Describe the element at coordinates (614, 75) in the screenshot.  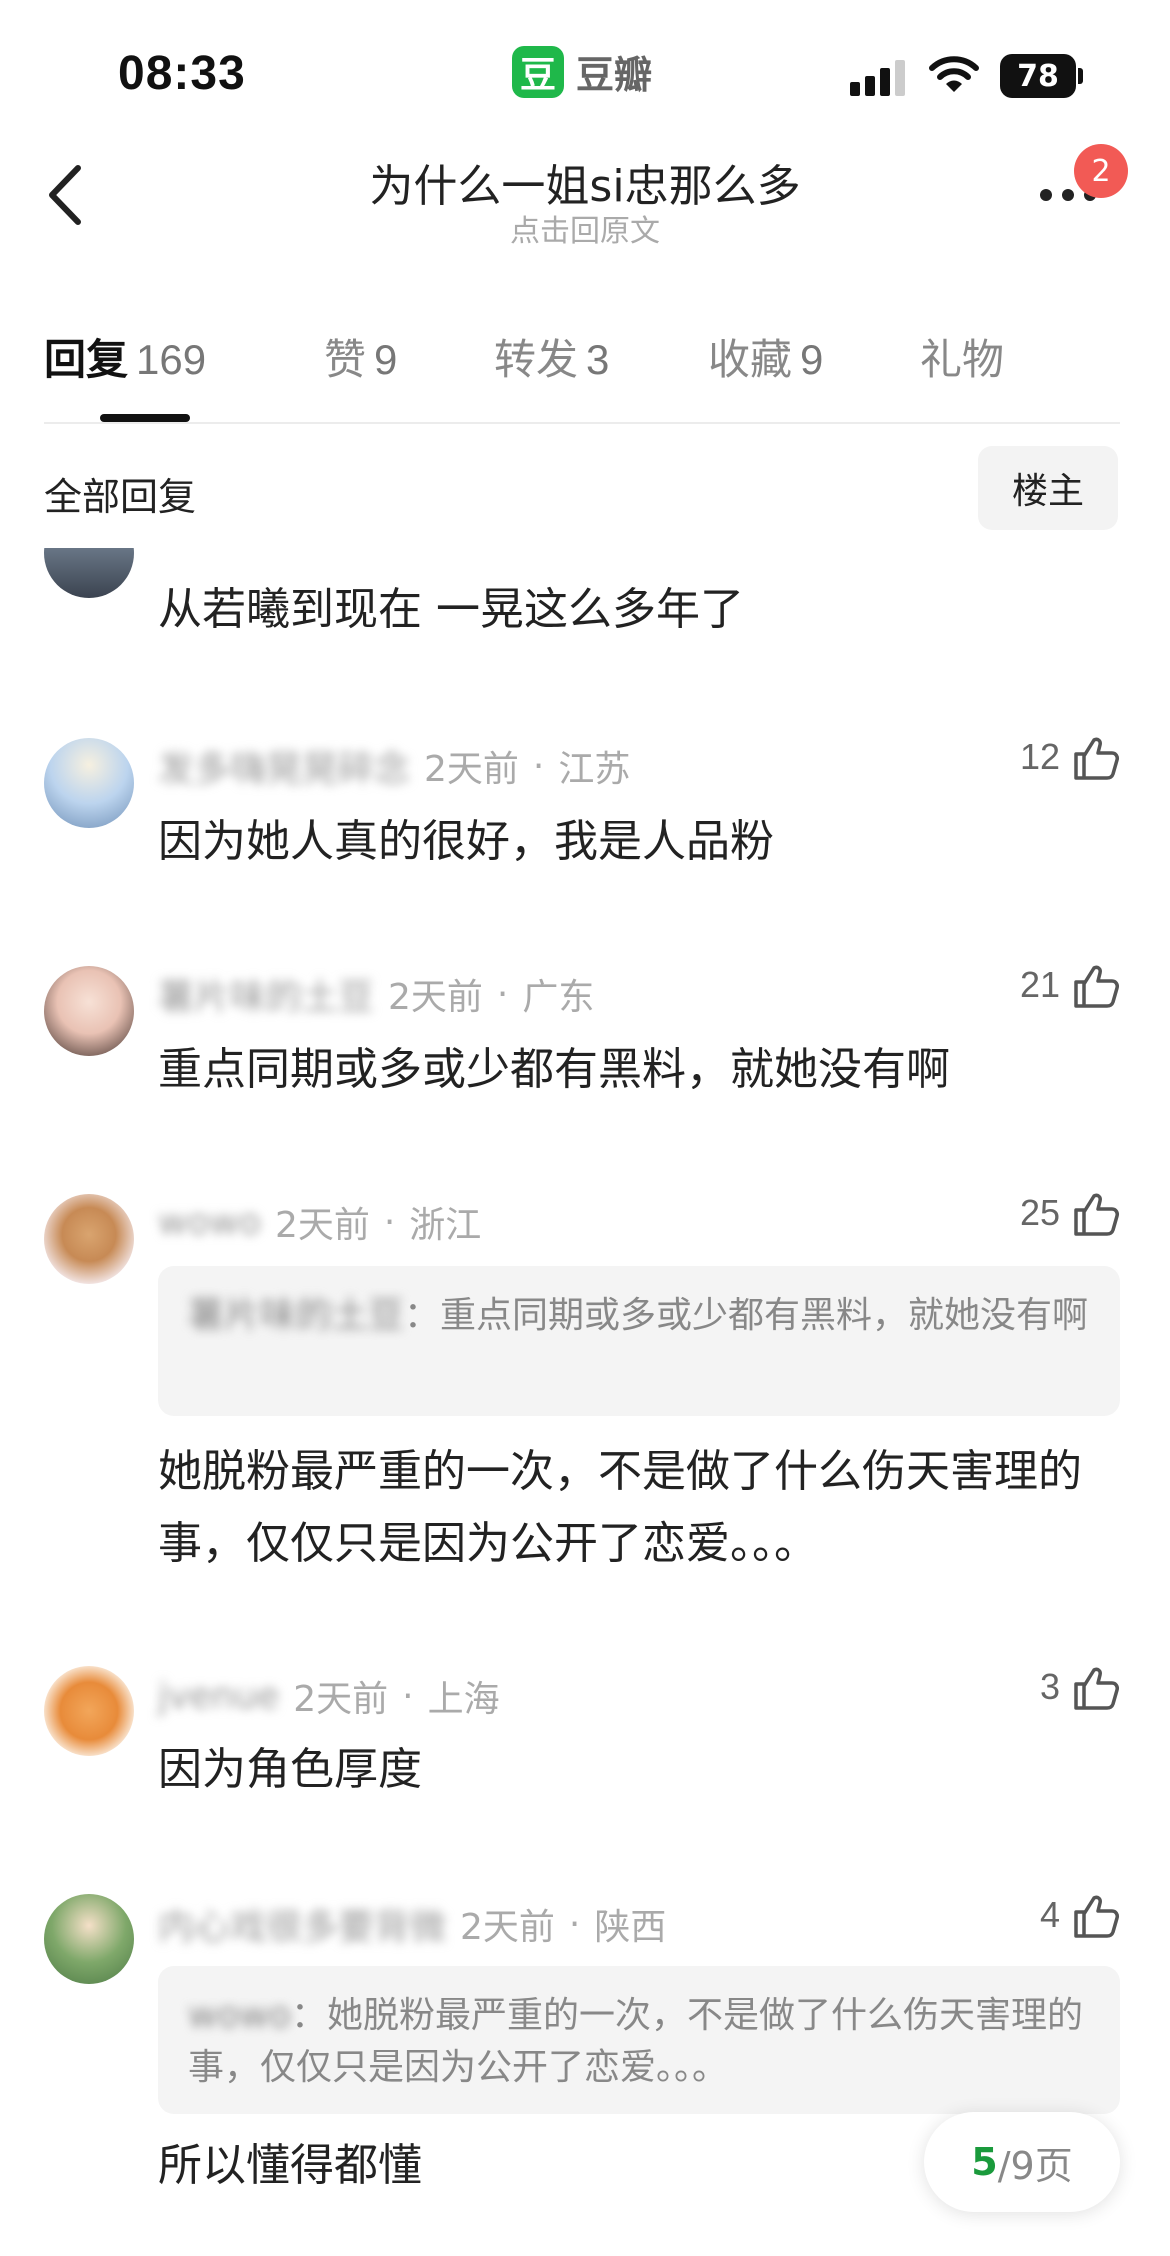
I see `app-name: 豆瓣` at that location.